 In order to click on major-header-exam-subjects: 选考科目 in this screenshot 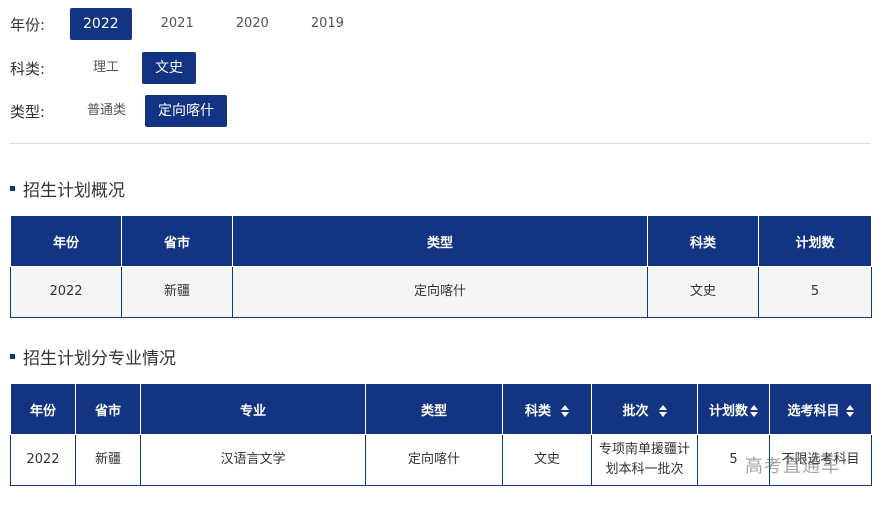, I will do `click(820, 409)`.